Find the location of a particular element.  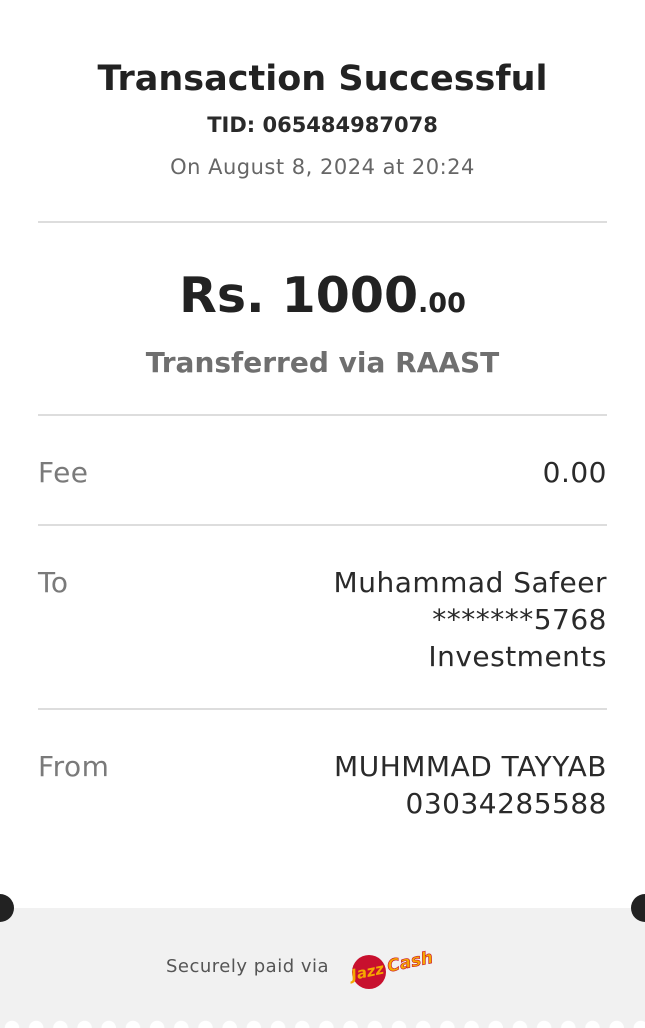

transaction-id: TID: 065484987078 is located at coordinates (322, 125).